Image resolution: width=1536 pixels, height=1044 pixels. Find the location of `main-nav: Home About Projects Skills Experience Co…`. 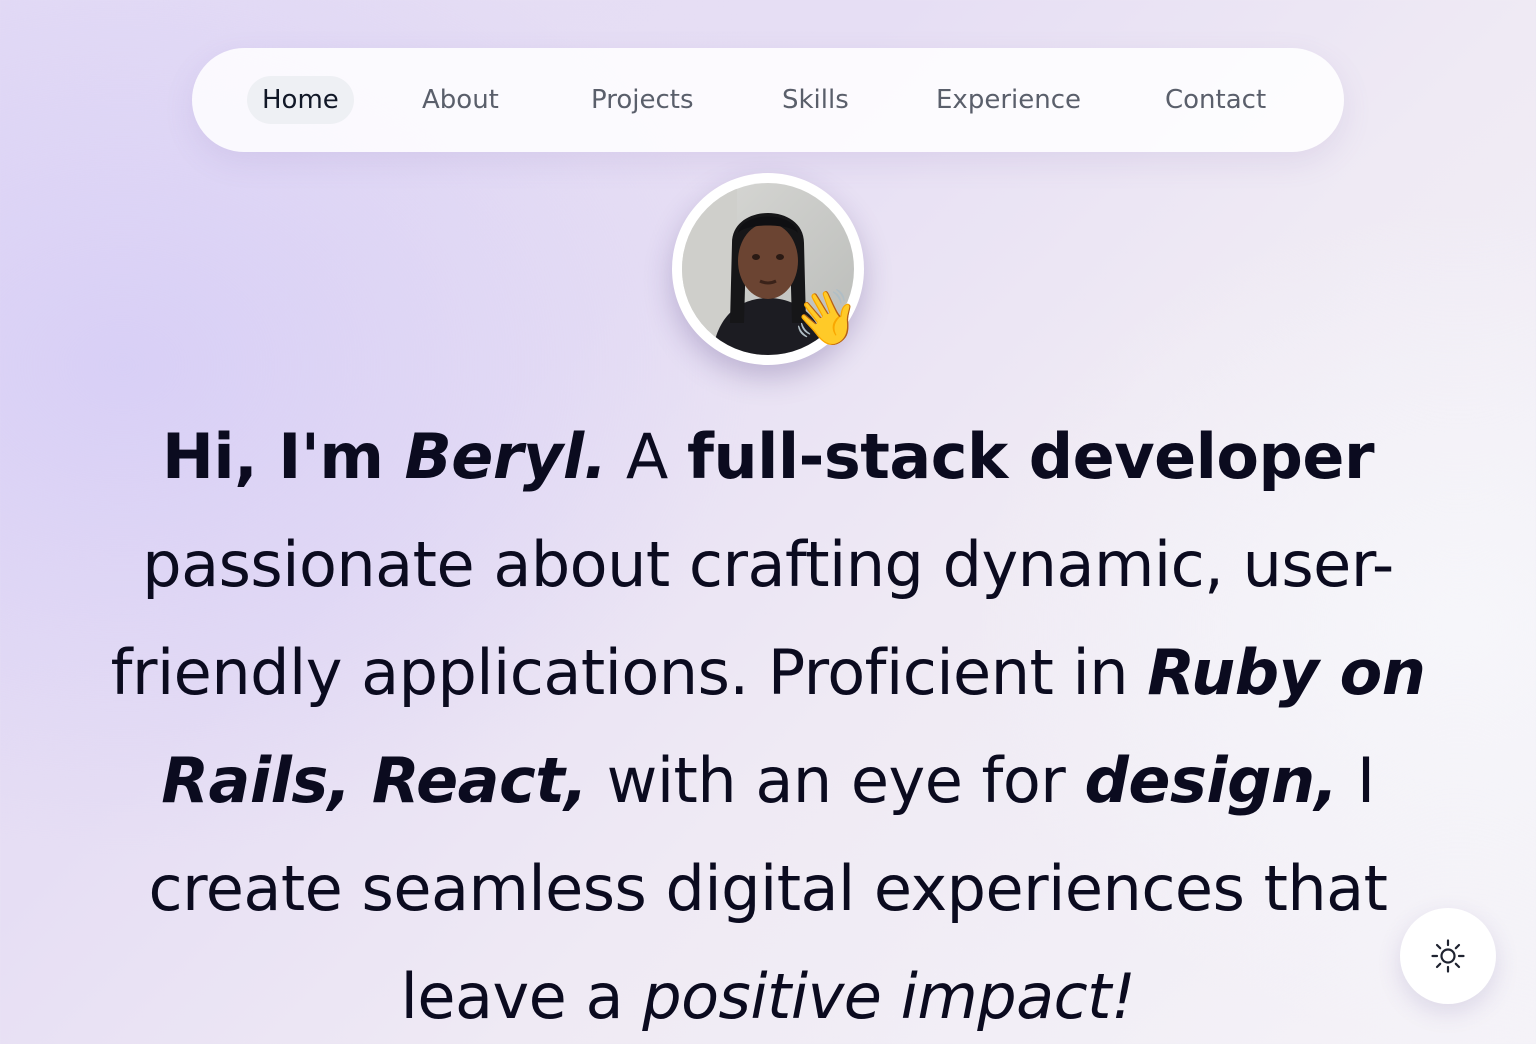

main-nav: Home About Projects Skills Experience Co… is located at coordinates (768, 100).